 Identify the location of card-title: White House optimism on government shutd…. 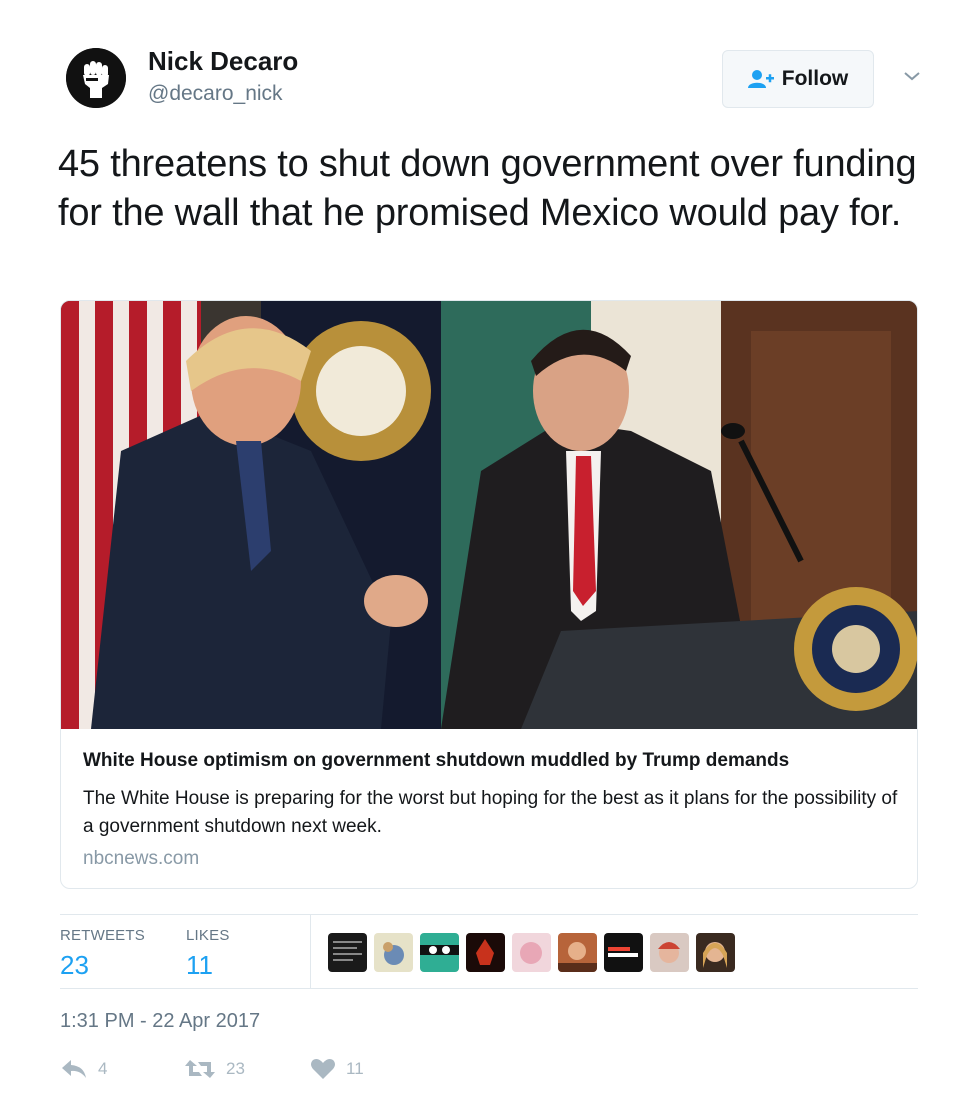
(436, 761).